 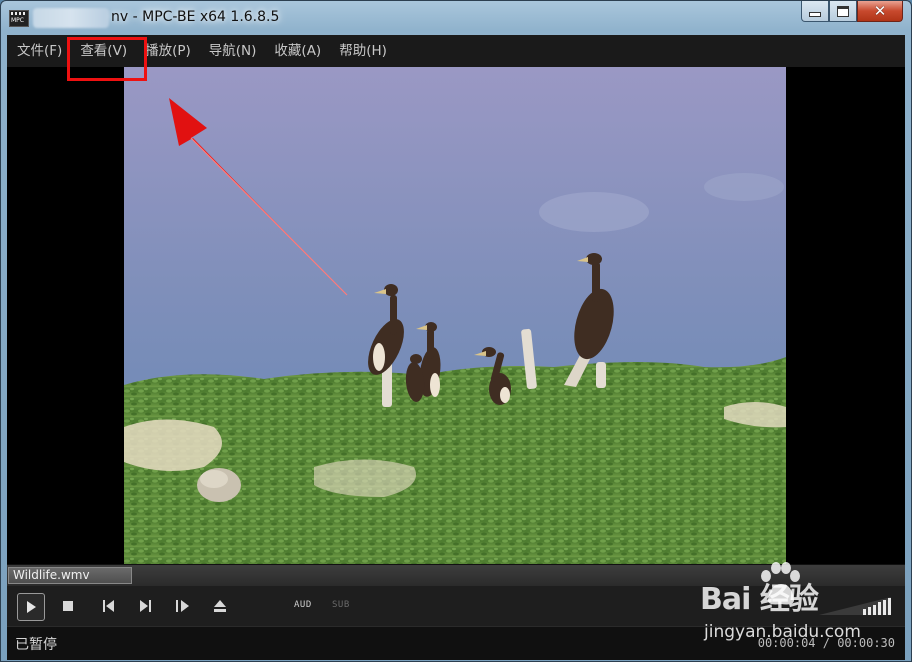 I want to click on maximize-icon, so click(x=843, y=11).